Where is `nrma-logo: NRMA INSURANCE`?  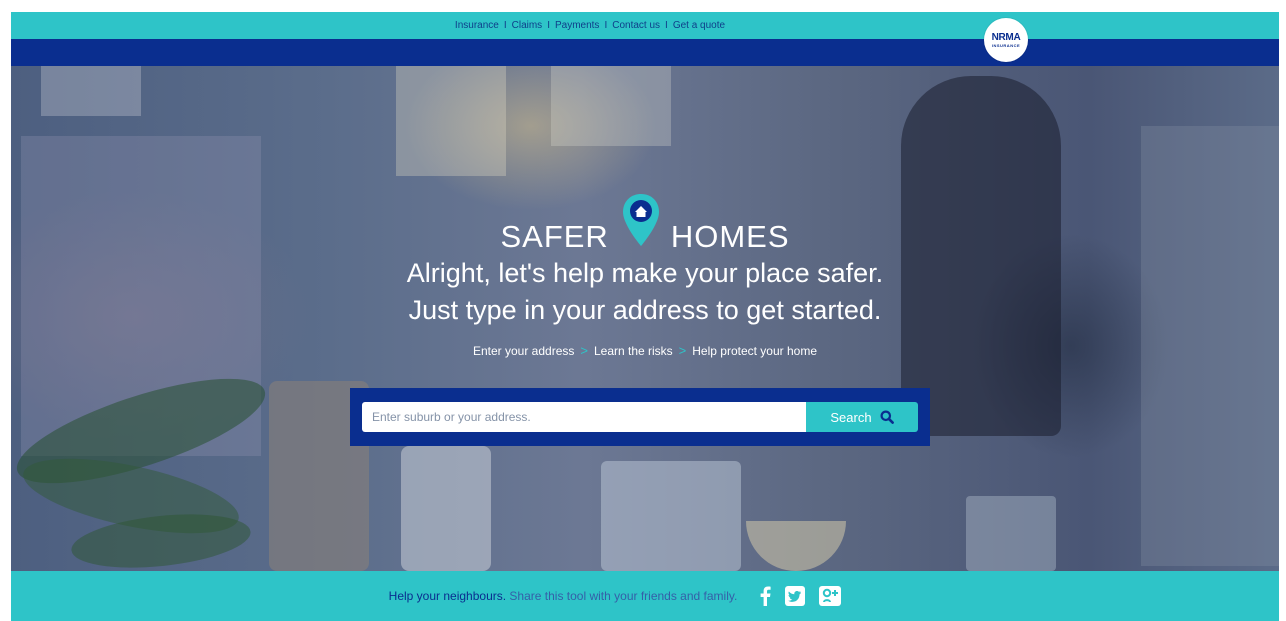 nrma-logo: NRMA INSURANCE is located at coordinates (1006, 40).